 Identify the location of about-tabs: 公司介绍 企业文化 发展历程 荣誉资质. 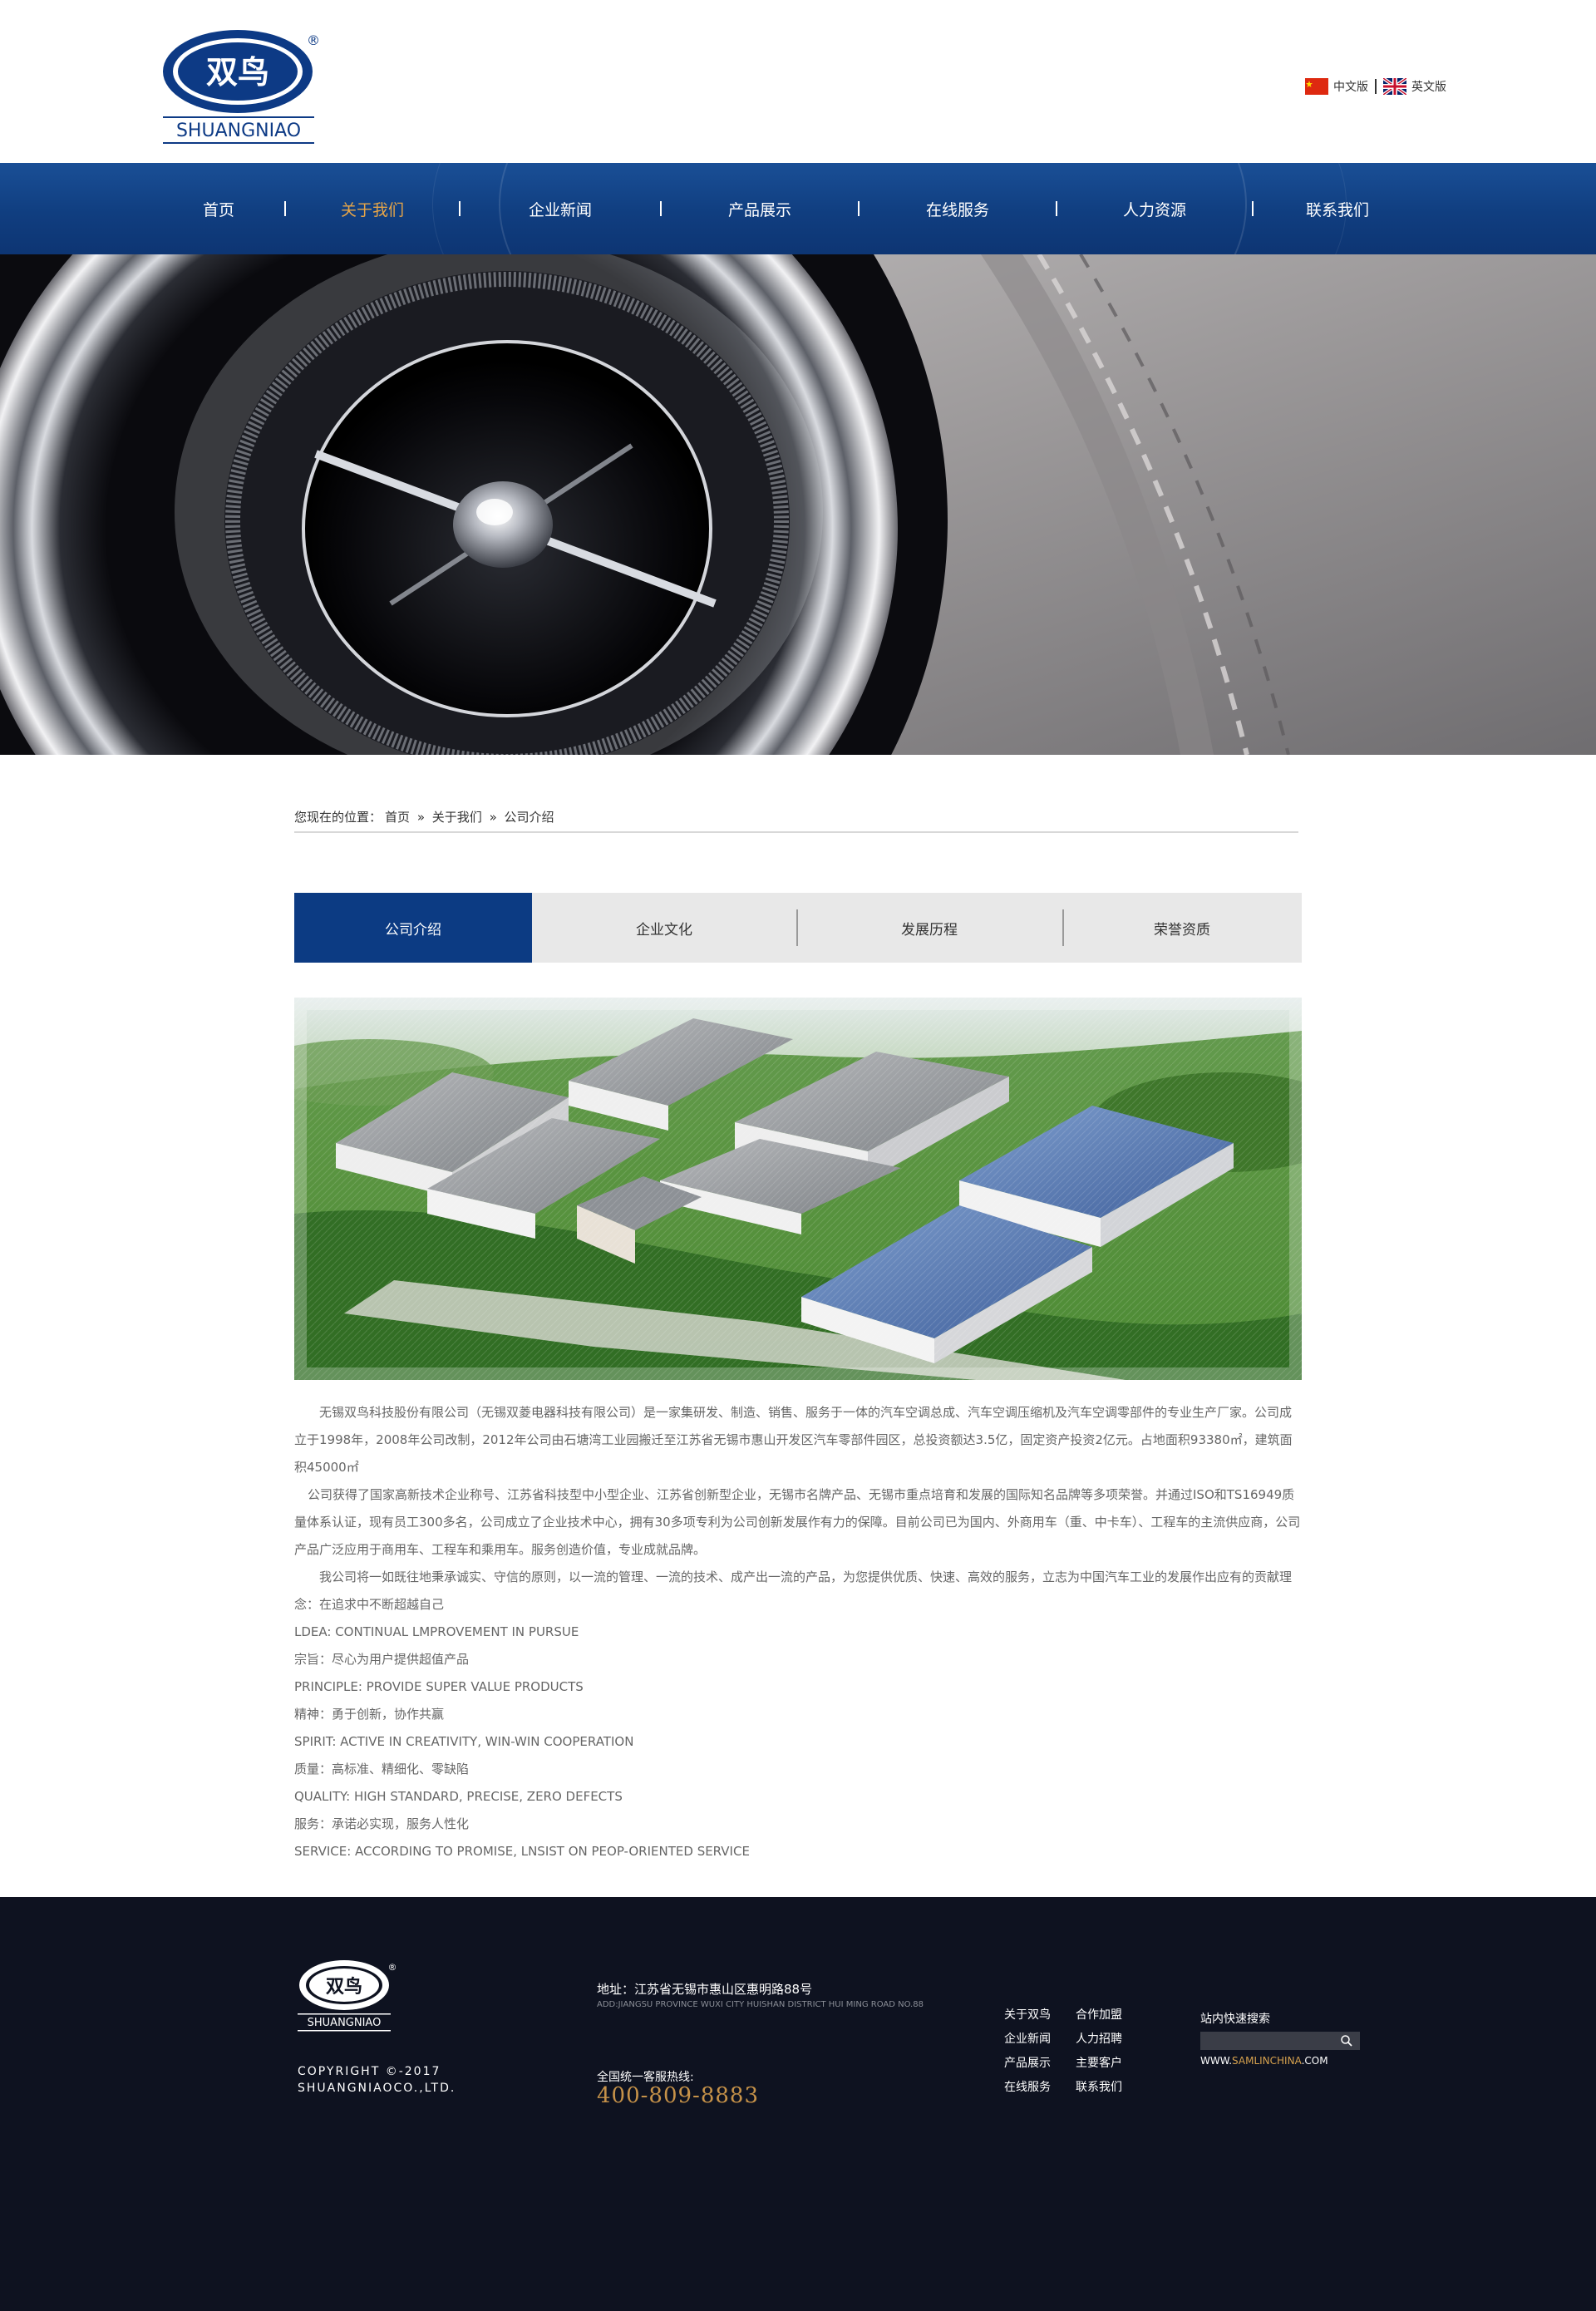
(798, 928).